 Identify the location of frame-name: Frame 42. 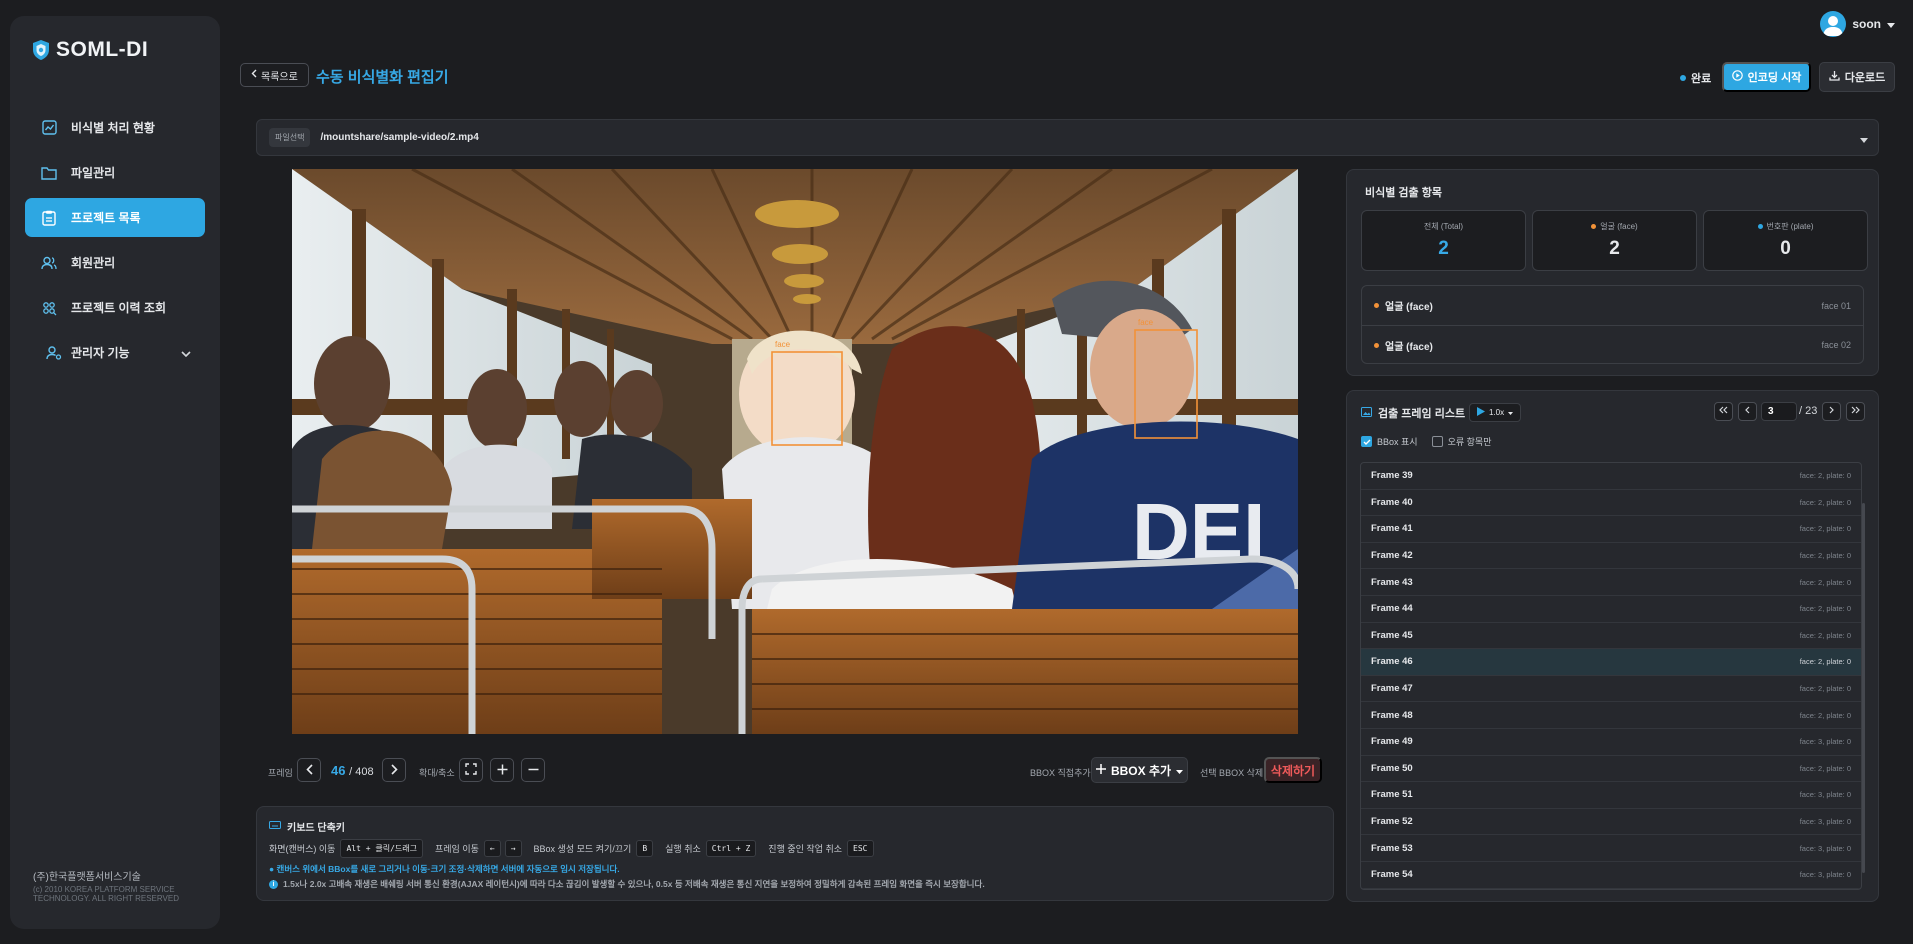
(1392, 556).